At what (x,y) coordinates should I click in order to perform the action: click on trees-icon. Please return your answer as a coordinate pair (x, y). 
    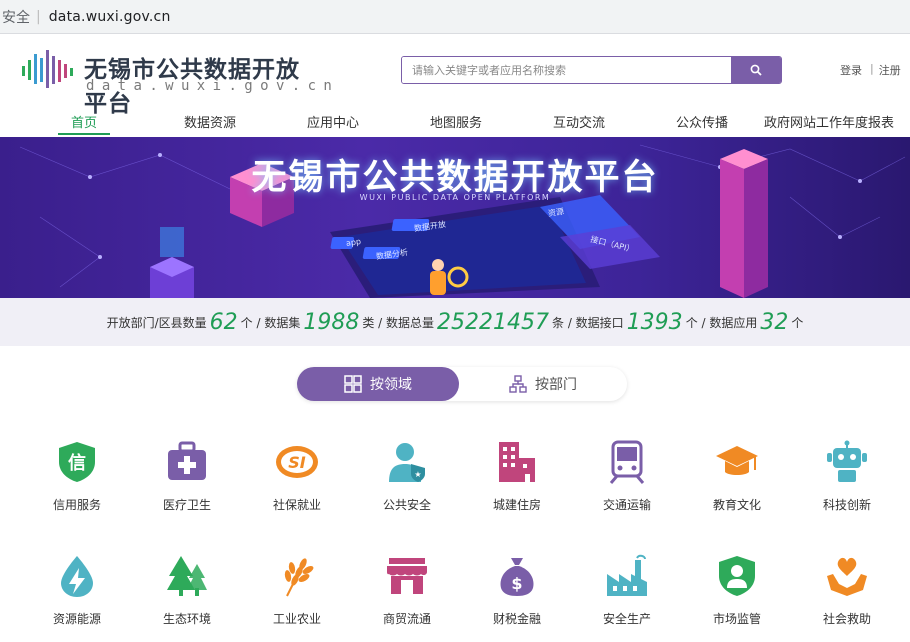
    Looking at the image, I should click on (187, 576).